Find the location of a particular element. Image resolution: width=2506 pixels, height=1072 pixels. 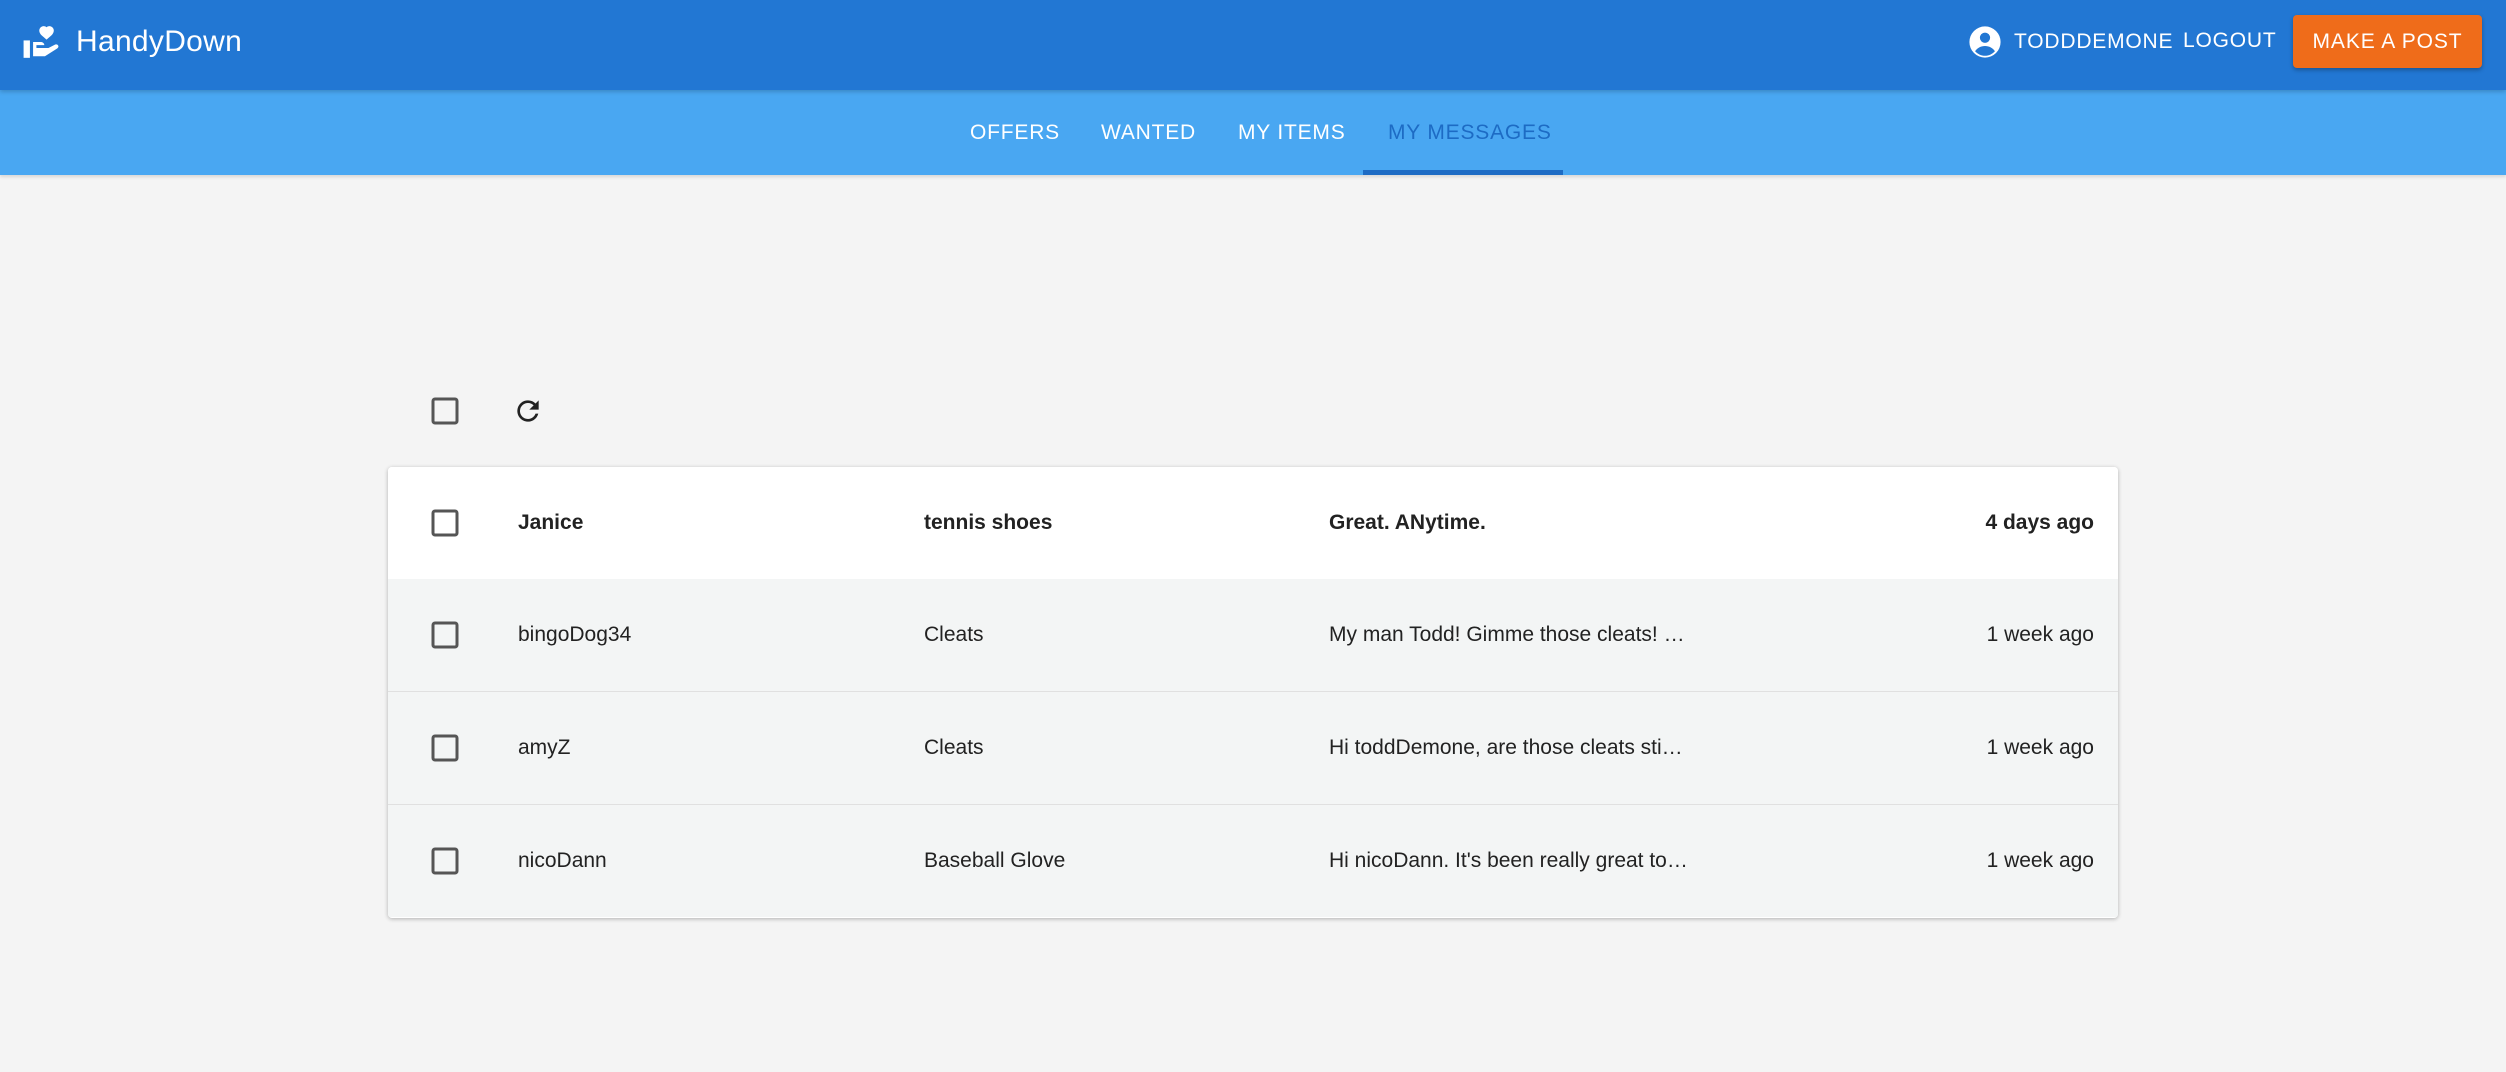

message-sender: Janice is located at coordinates (551, 522).